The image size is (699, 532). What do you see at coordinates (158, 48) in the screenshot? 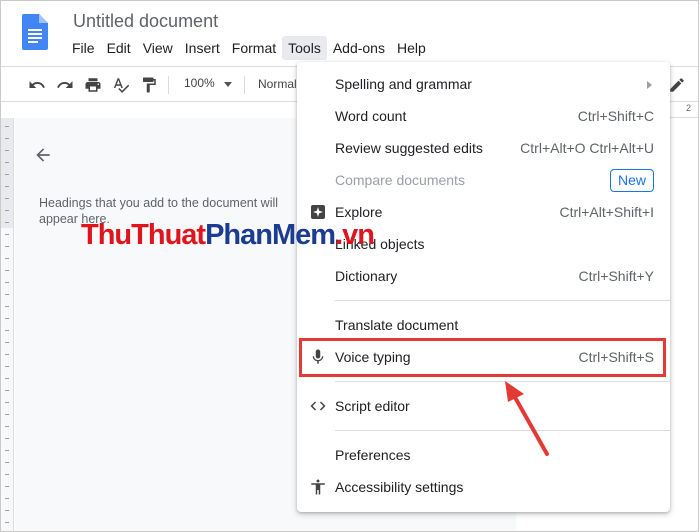
I see `menu-view: View` at bounding box center [158, 48].